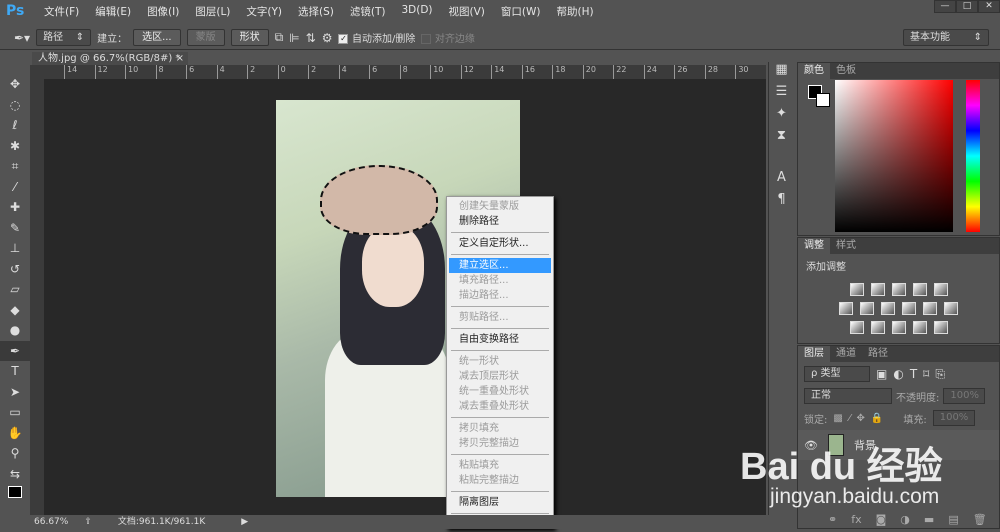 Image resolution: width=1000 pixels, height=532 pixels. Describe the element at coordinates (15, 166) in the screenshot. I see `crop-tool-icon: ⌗` at that location.